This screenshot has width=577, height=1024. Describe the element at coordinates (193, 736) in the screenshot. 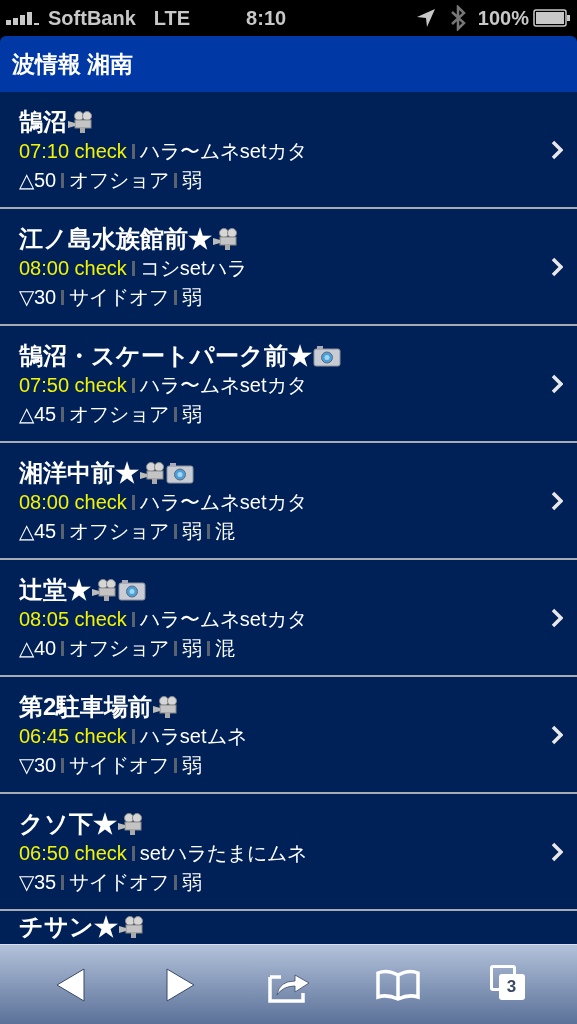

I see `wave-size: ハラsetムネ` at that location.